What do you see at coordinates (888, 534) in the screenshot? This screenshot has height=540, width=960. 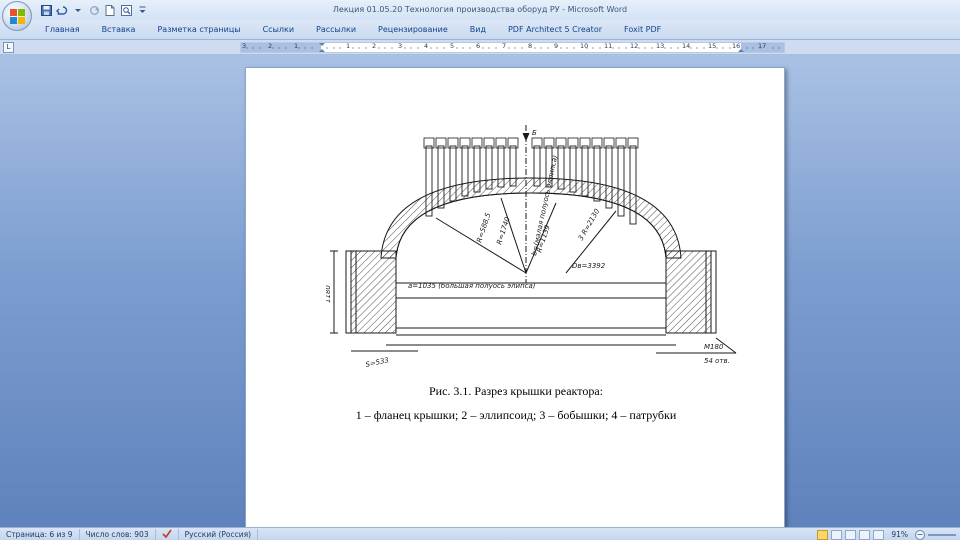 I see `status-bar-right: 91% −` at bounding box center [888, 534].